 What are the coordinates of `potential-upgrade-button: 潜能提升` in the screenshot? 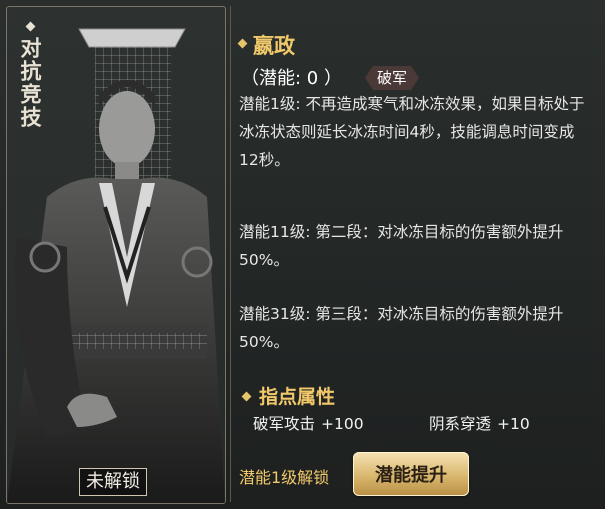 It's located at (411, 474).